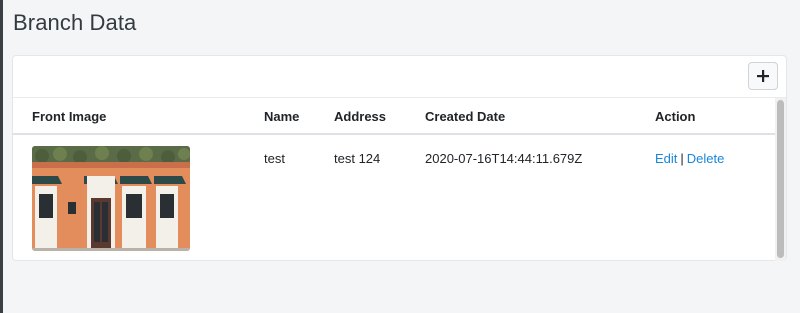  What do you see at coordinates (399, 77) in the screenshot?
I see `card-toolbar` at bounding box center [399, 77].